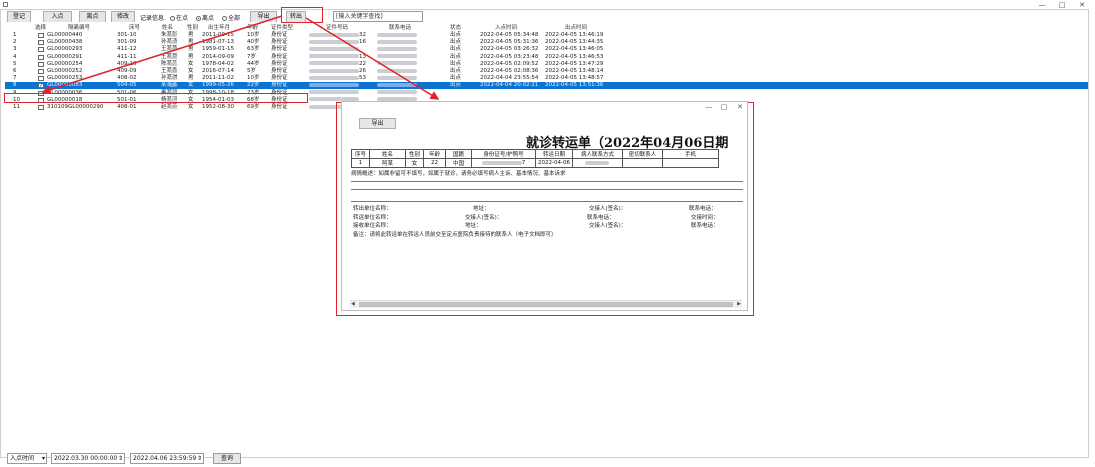  What do you see at coordinates (65, 78) in the screenshot?
I see `cell-id: GL00000253` at bounding box center [65, 78].